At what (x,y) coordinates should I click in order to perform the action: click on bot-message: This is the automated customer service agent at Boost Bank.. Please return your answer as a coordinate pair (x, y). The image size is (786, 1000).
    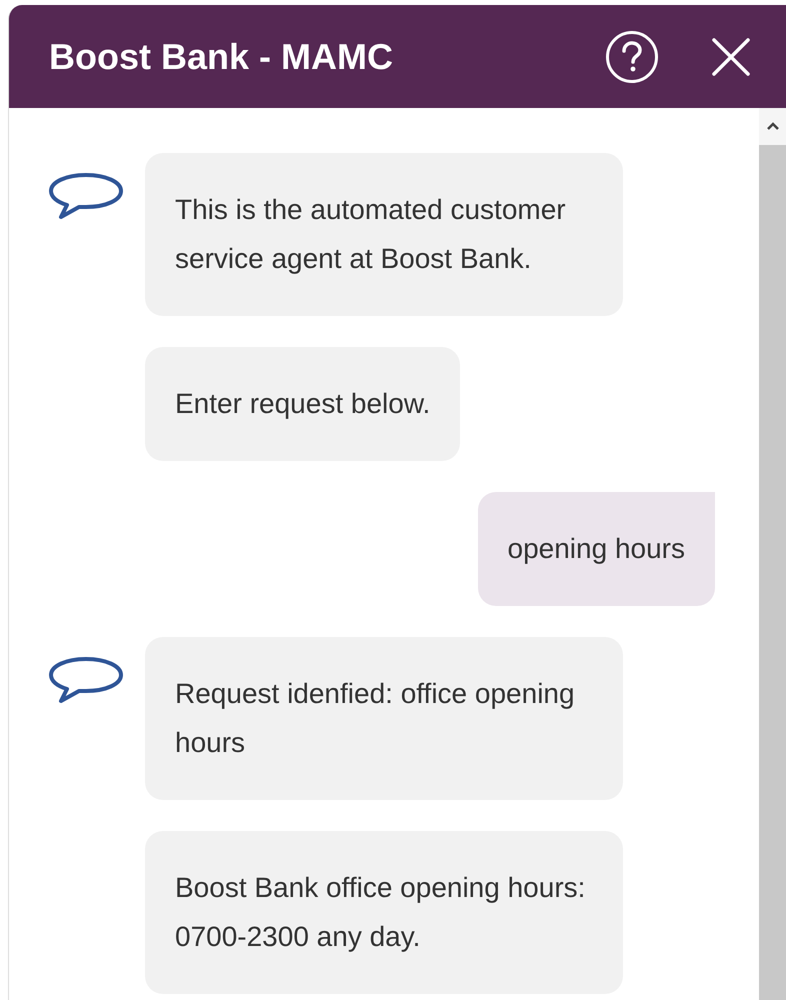
    Looking at the image, I should click on (384, 234).